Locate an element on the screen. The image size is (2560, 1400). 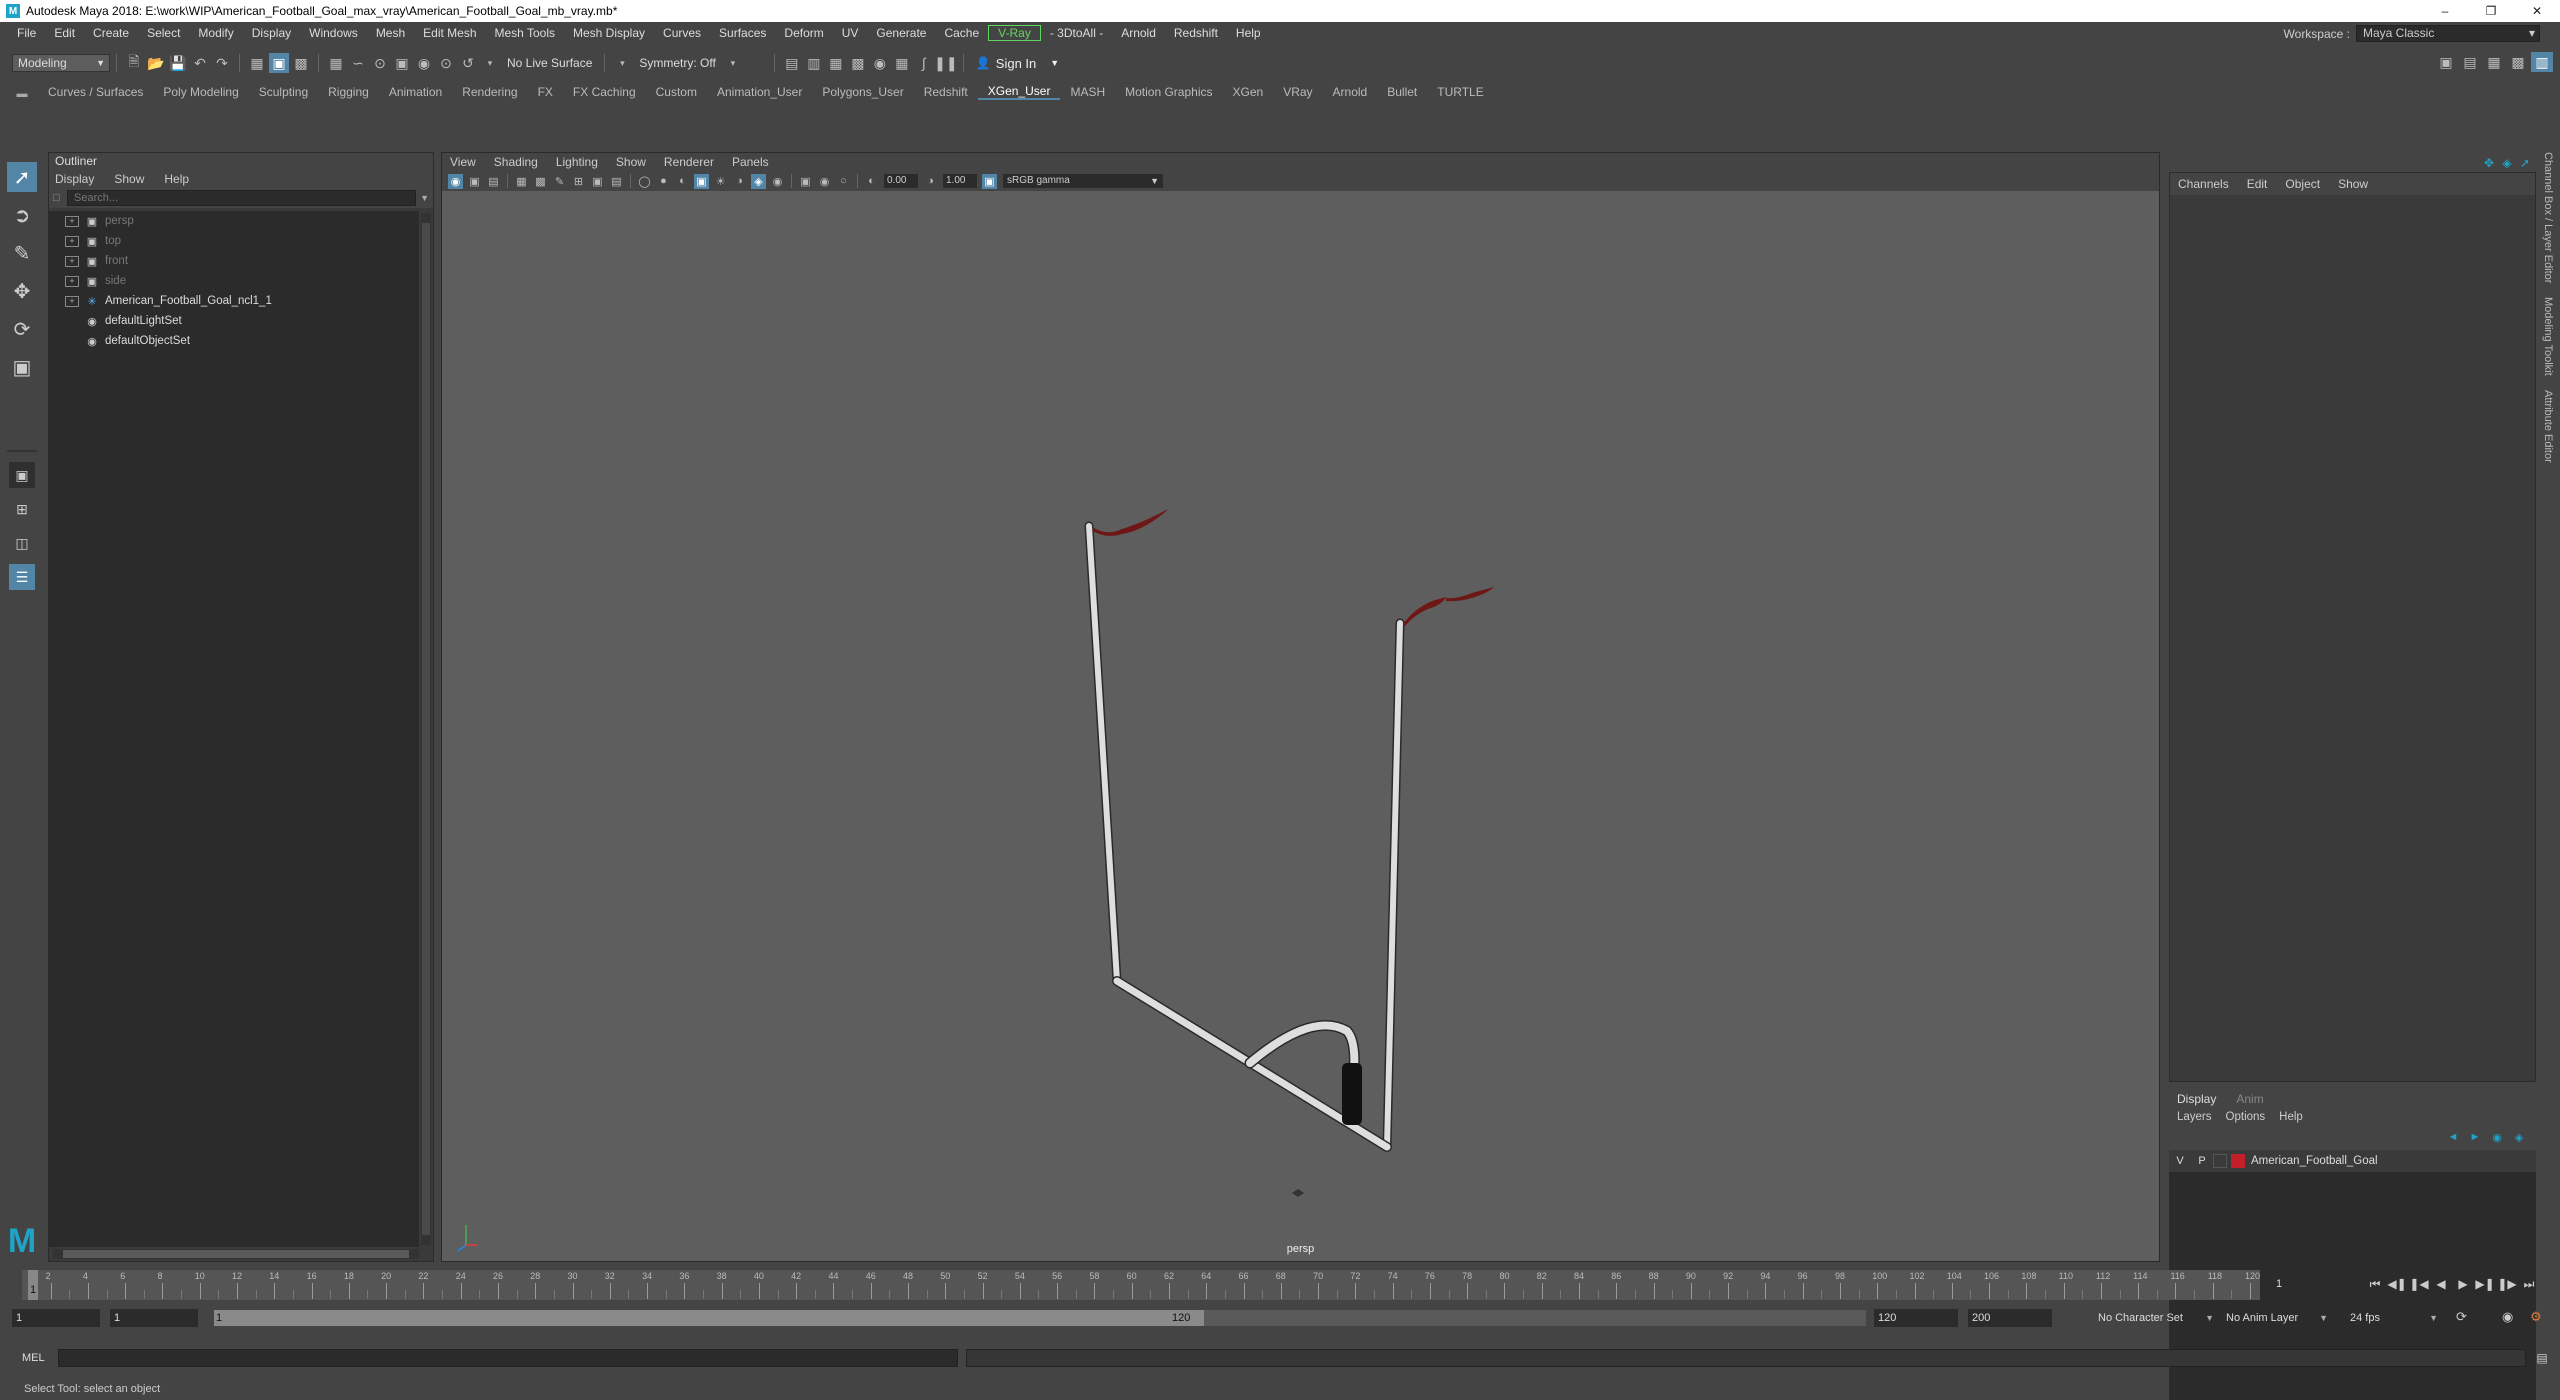
shelf-tab-vray: VRay is located at coordinates (1297, 92).